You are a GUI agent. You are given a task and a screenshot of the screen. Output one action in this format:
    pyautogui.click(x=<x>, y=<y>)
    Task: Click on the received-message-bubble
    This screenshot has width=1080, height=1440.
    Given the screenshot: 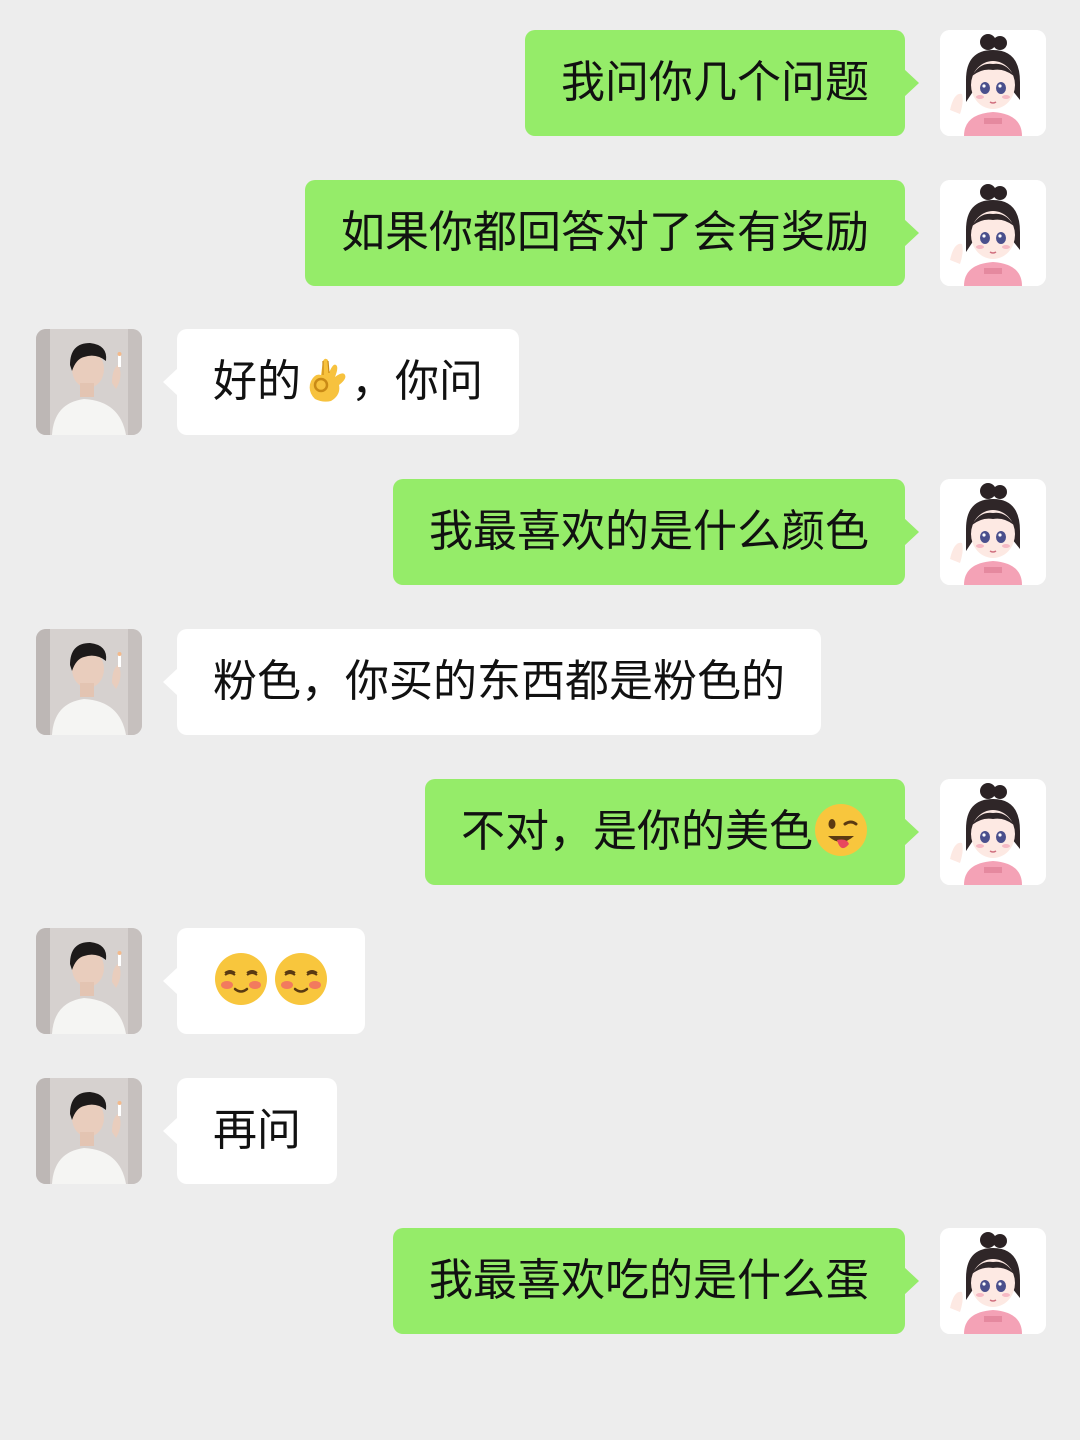 What is the action you would take?
    pyautogui.click(x=264, y=981)
    